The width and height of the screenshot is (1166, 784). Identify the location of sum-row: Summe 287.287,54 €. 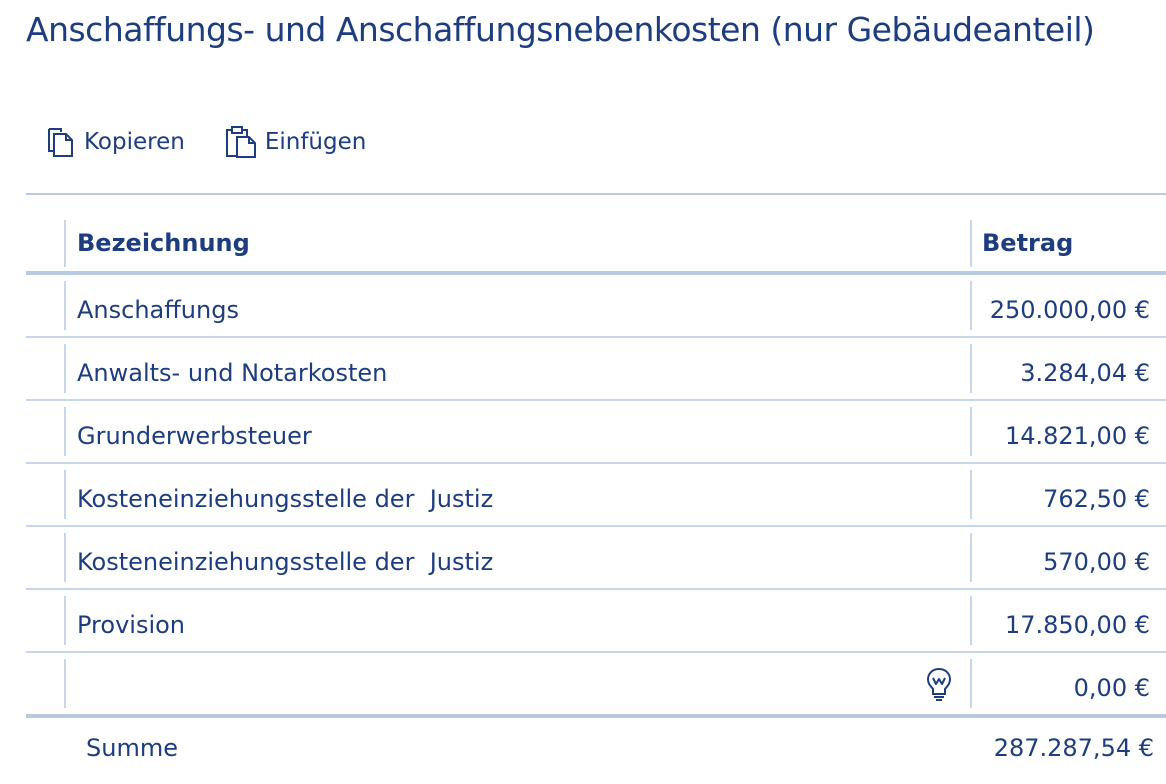
(596, 748).